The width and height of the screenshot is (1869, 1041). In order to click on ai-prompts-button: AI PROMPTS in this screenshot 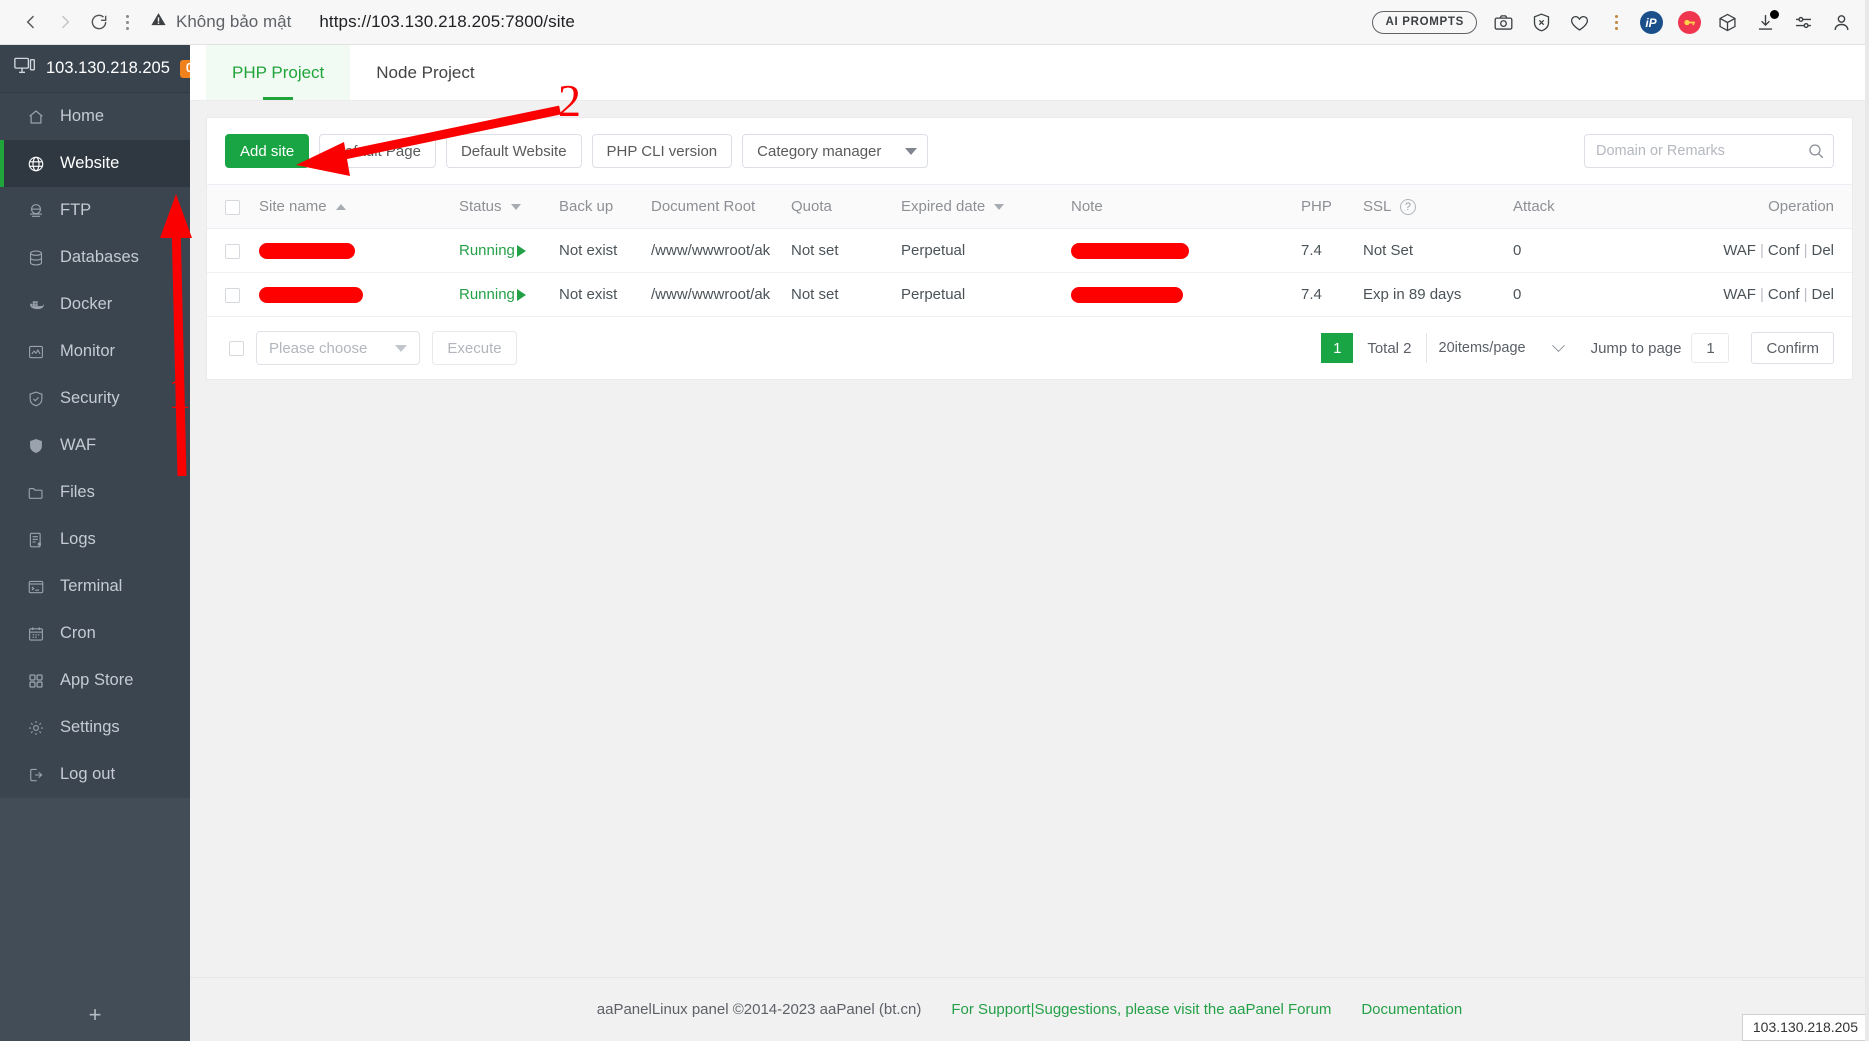, I will do `click(1424, 22)`.